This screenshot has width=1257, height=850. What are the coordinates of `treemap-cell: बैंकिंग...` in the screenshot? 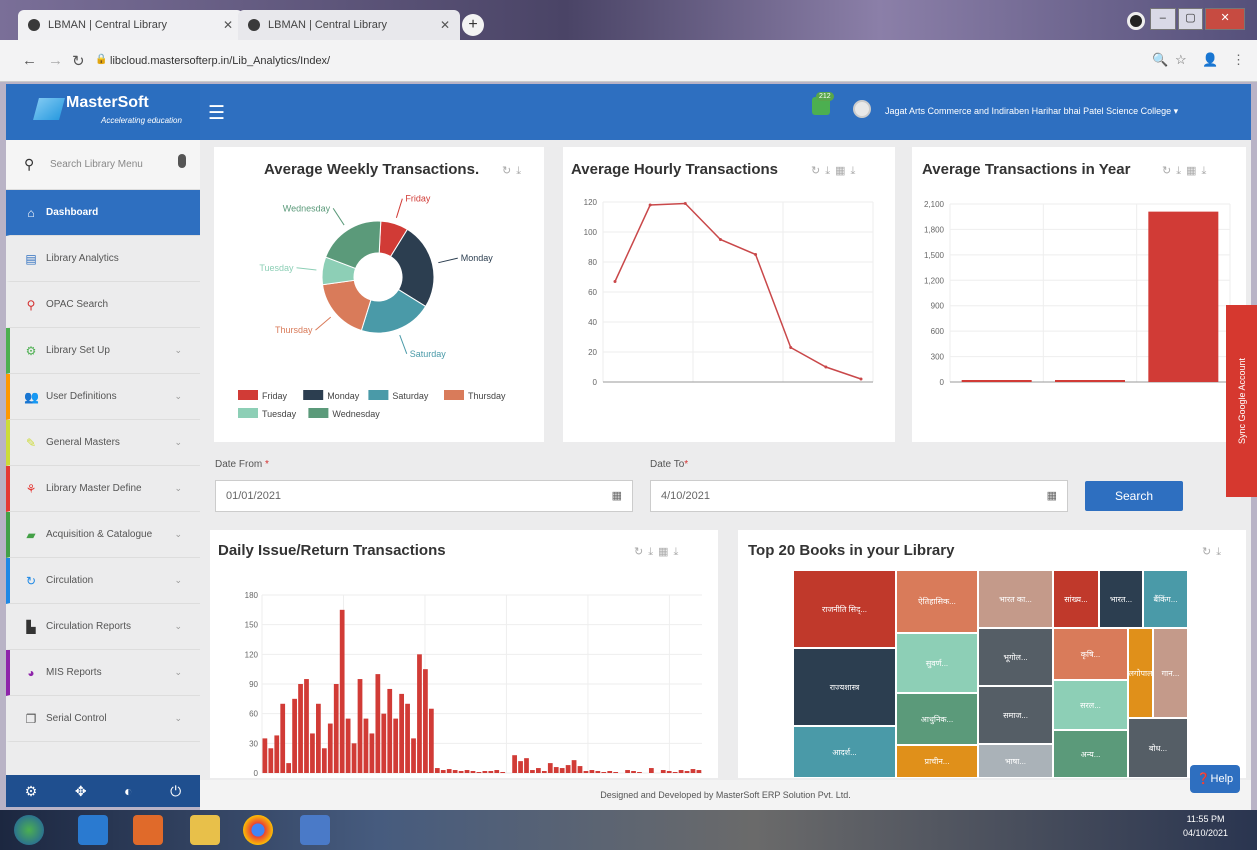 It's located at (1165, 599).